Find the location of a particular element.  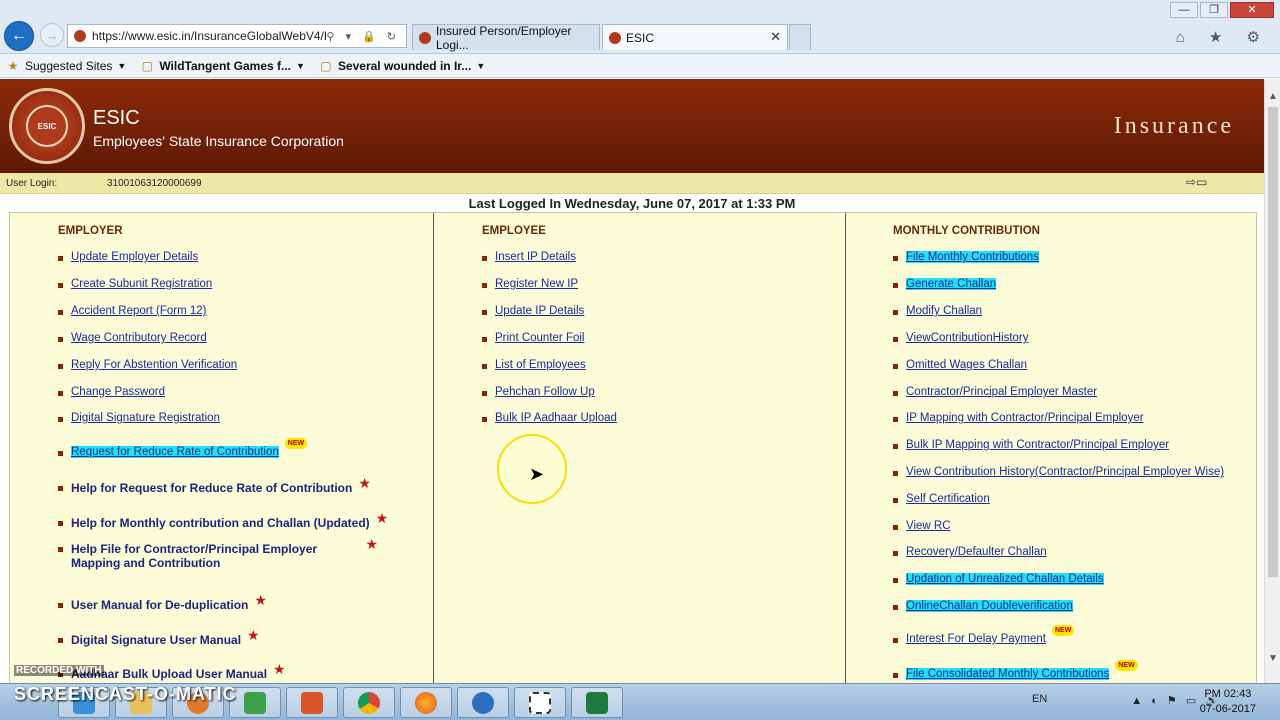

menu-item-link: File Monthly Contributions is located at coordinates (972, 257).